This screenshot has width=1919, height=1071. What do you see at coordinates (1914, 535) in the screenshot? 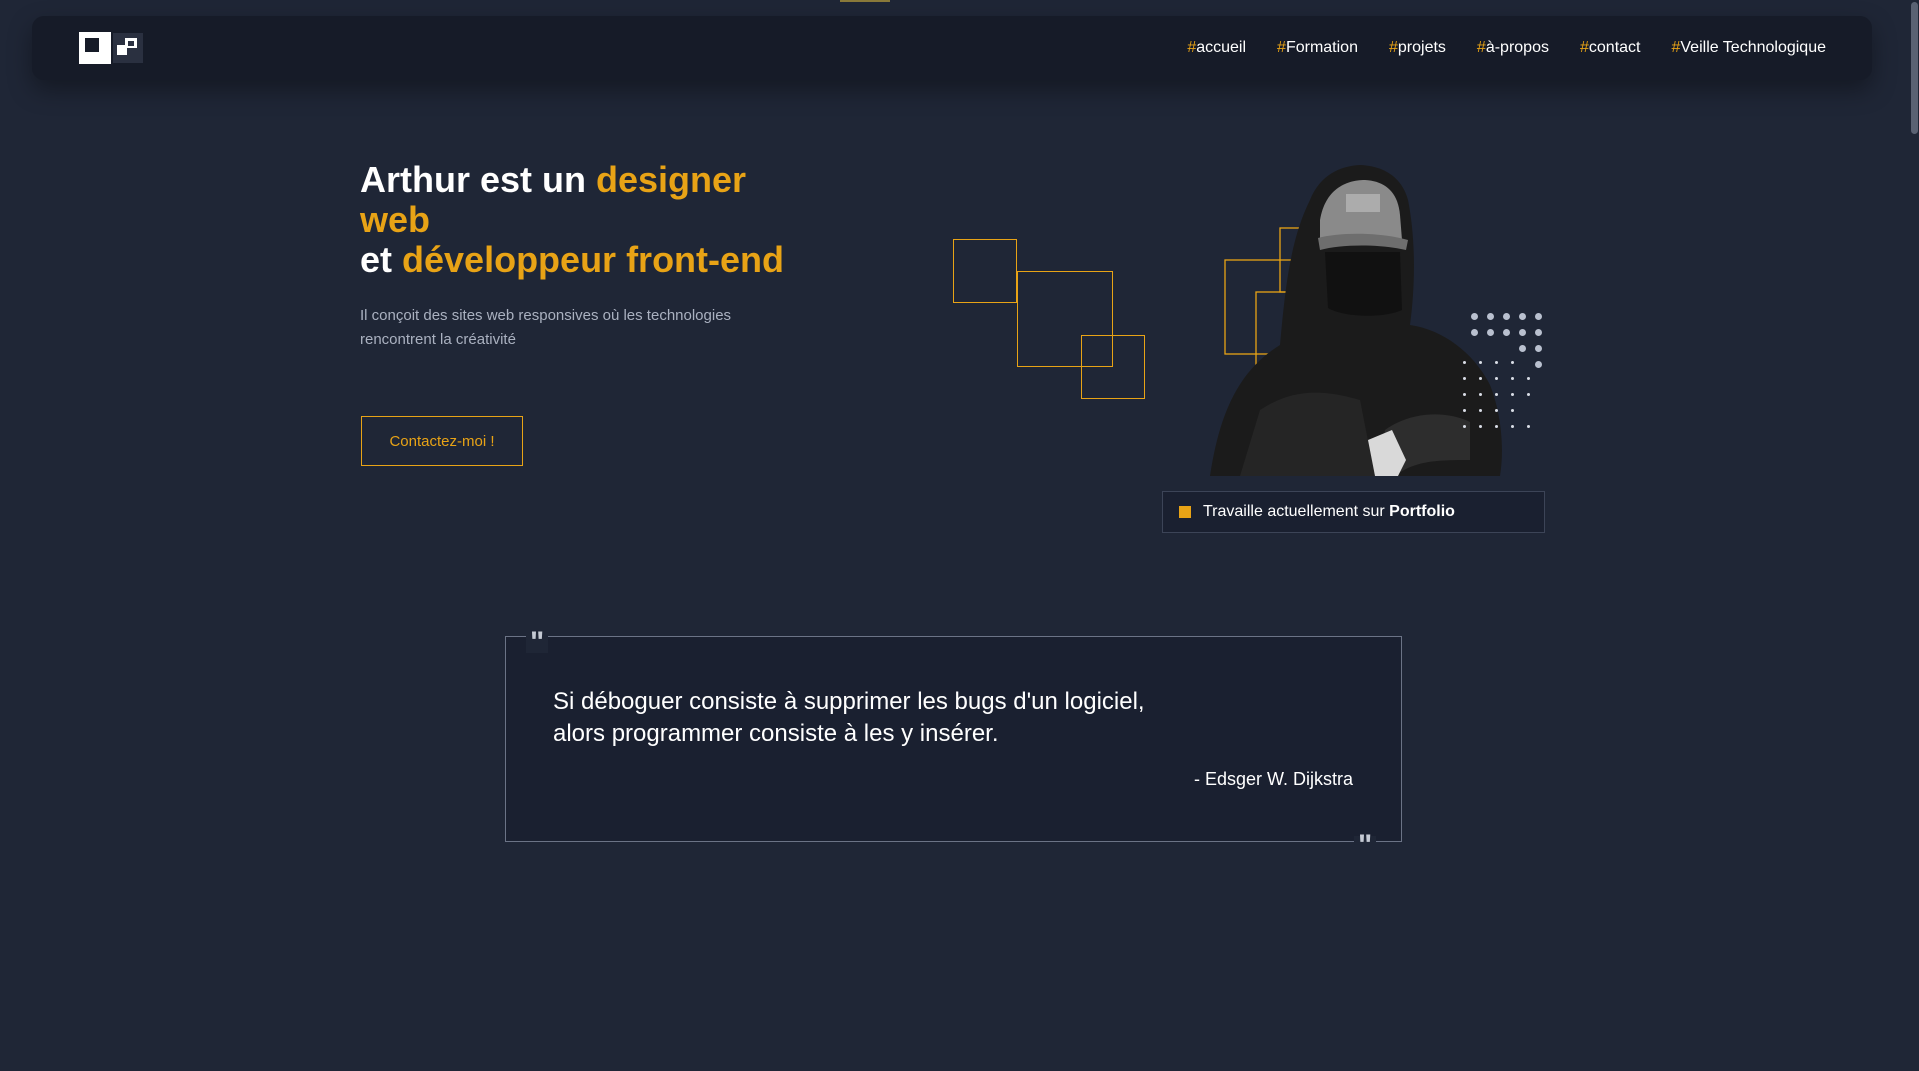
I see `page-scrollbar` at bounding box center [1914, 535].